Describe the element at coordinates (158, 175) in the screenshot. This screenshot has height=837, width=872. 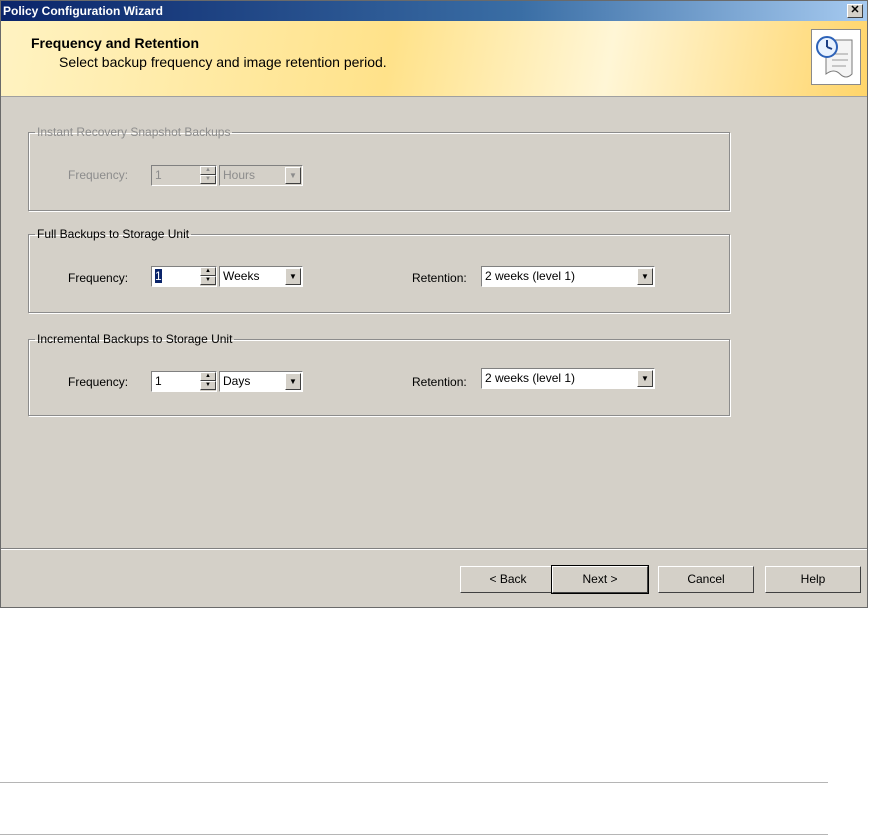
I see `instant-frequency-value: 1` at that location.